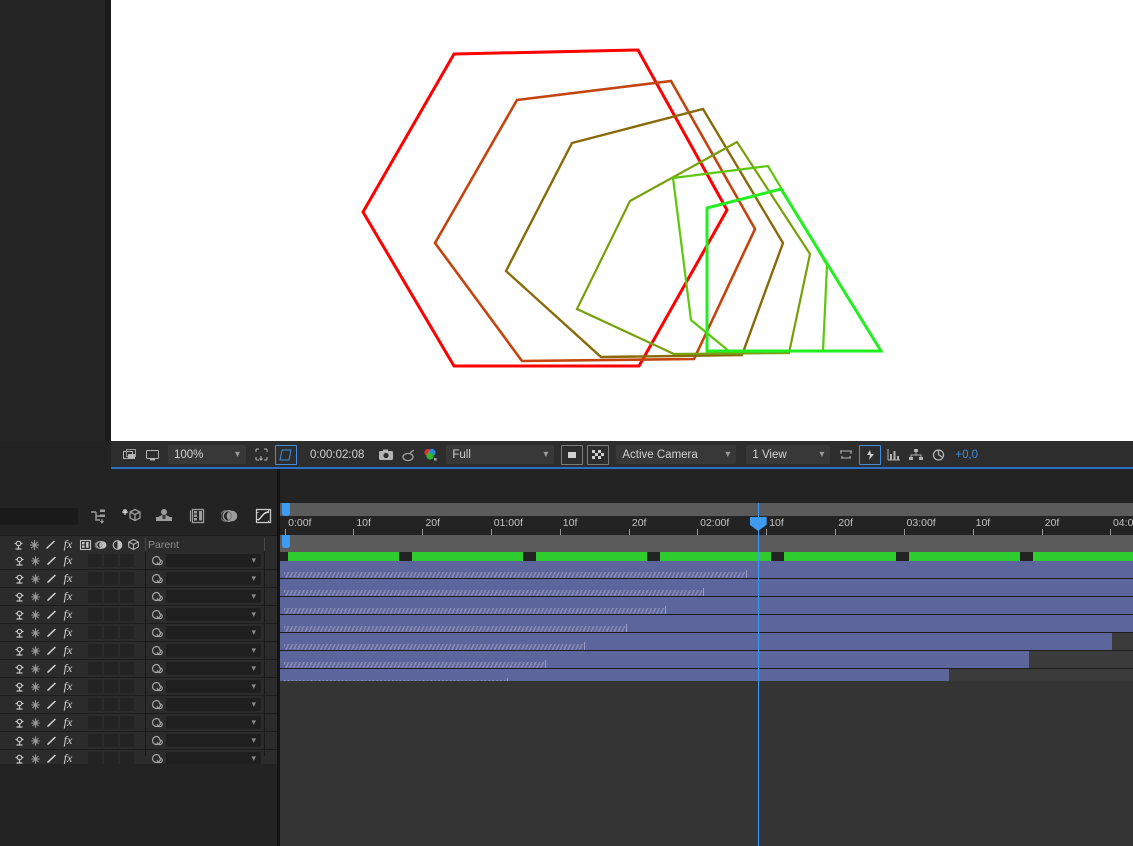 The image size is (1133, 846). What do you see at coordinates (870, 454) in the screenshot?
I see `fast-previews-icon` at bounding box center [870, 454].